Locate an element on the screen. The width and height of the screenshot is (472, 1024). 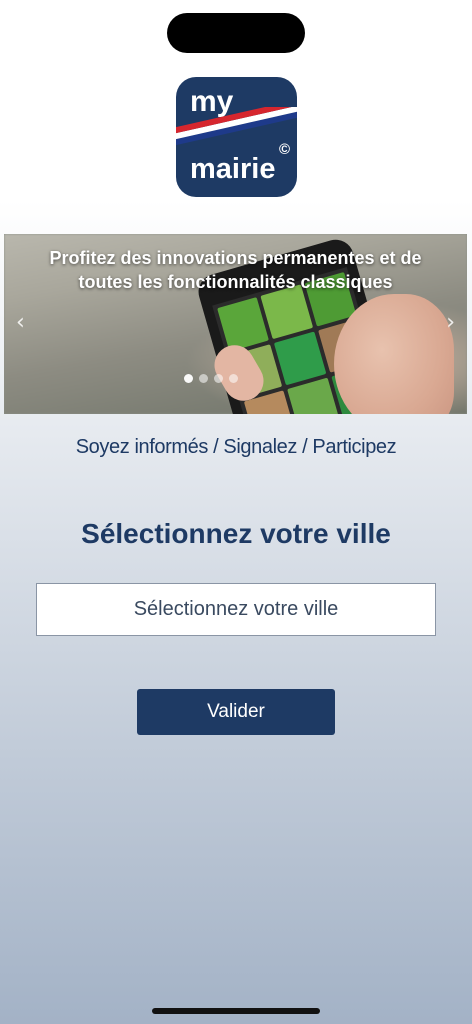
chevron-left-icon: ‹ is located at coordinates (20, 322).